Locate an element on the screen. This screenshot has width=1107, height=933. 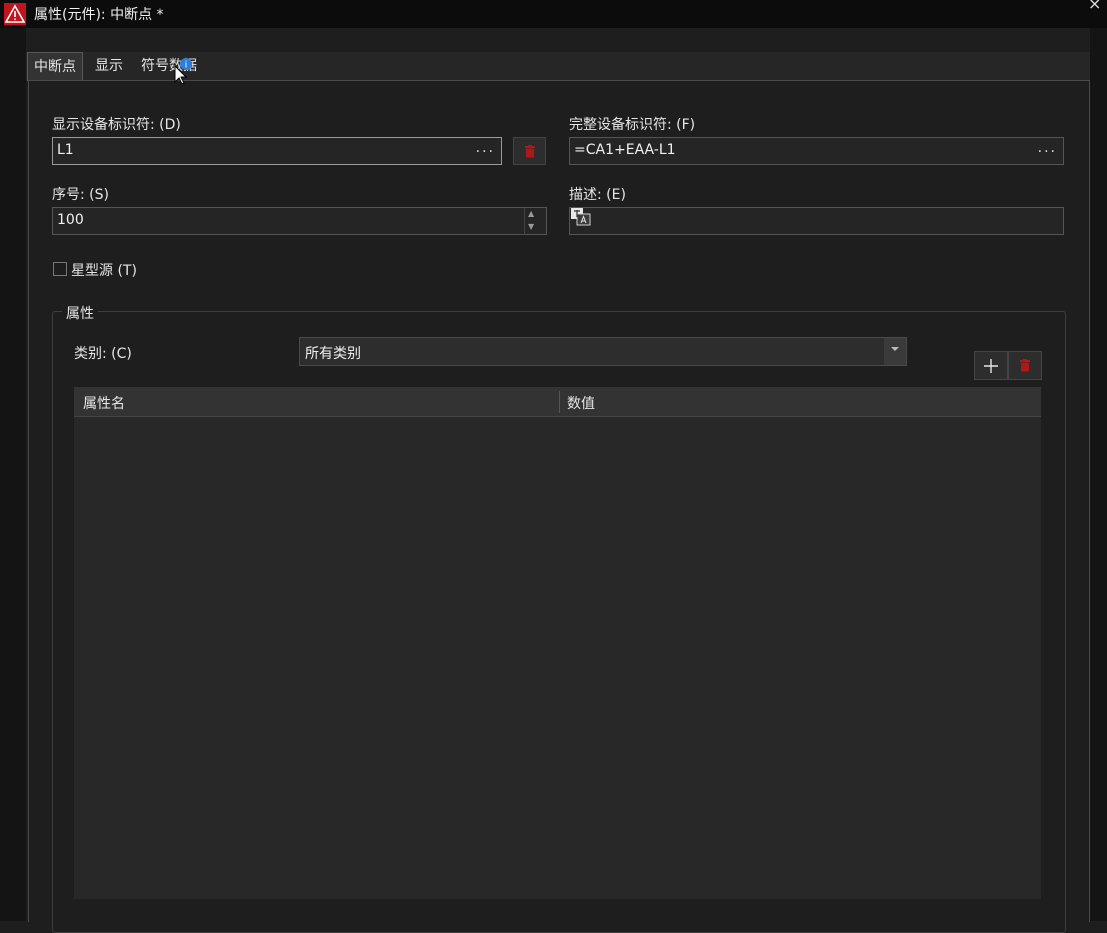
delete-id-button is located at coordinates (529, 151).